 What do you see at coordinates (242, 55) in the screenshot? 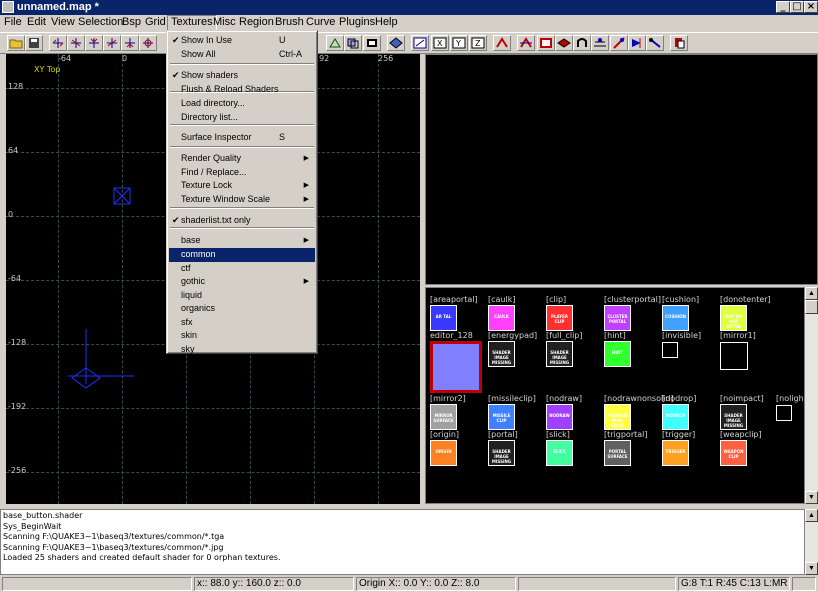
I see `menu-item-show-all: Show All Ctrl-A` at bounding box center [242, 55].